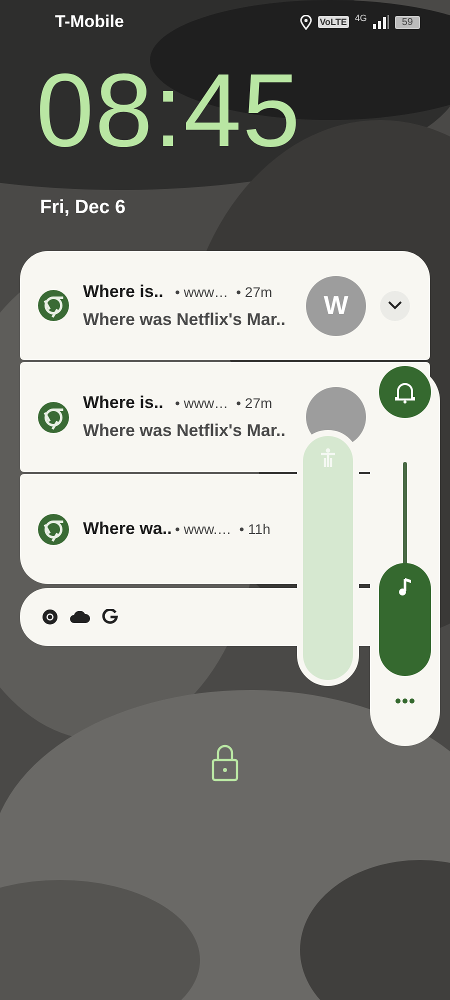 Image resolution: width=450 pixels, height=1000 pixels. What do you see at coordinates (306, 22) in the screenshot?
I see `location-icon` at bounding box center [306, 22].